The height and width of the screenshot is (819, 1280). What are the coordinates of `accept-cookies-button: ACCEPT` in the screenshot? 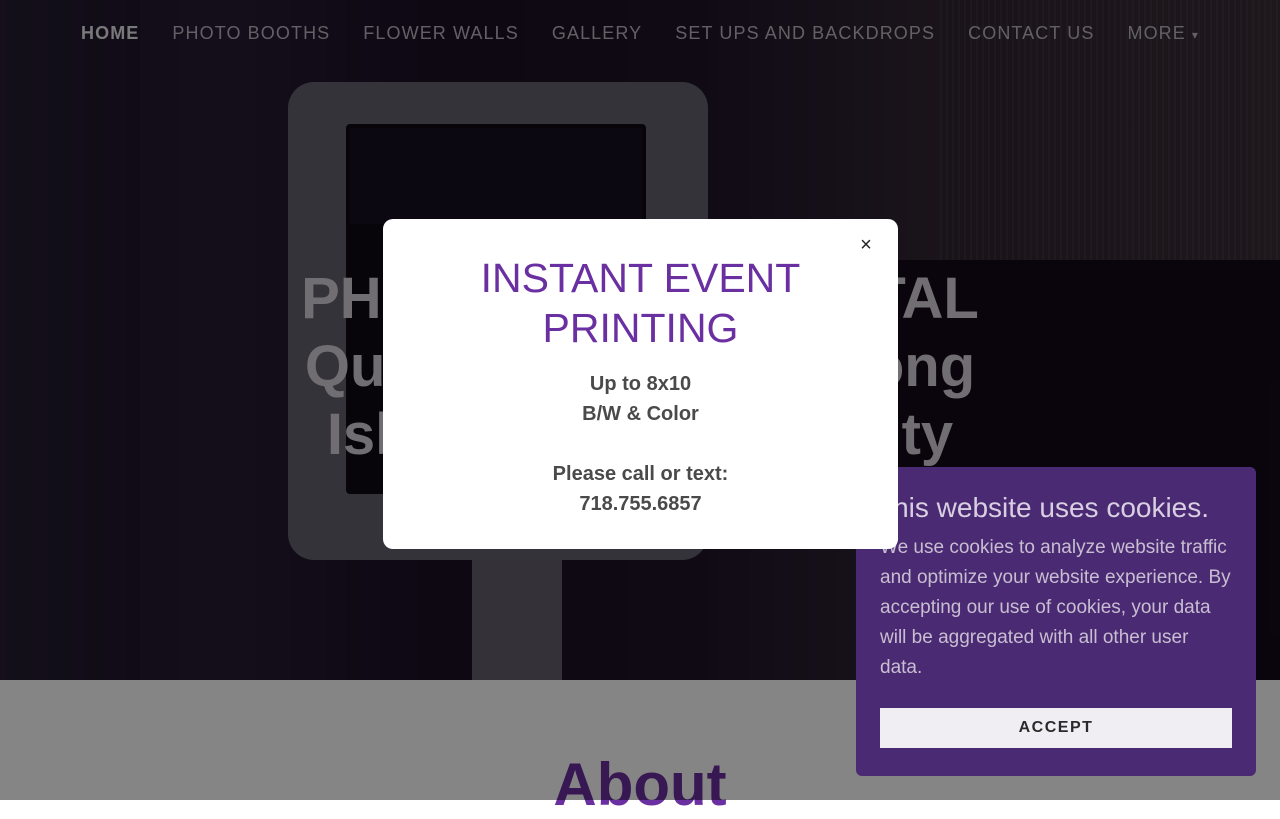 It's located at (1056, 728).